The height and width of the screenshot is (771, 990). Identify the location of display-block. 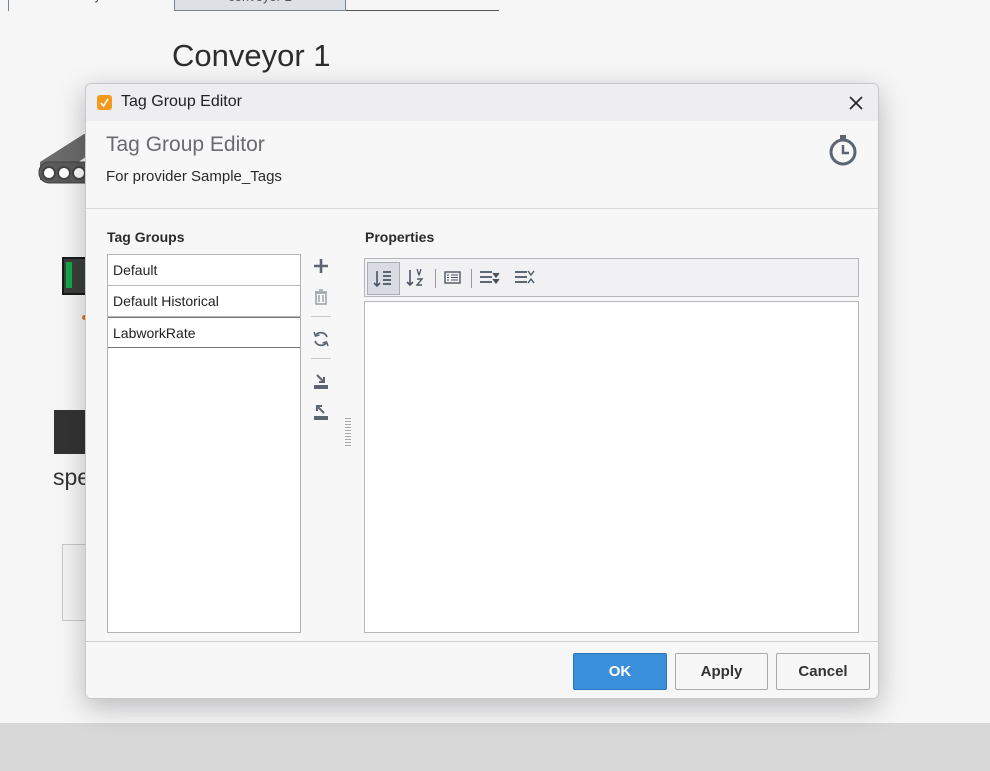
(71, 432).